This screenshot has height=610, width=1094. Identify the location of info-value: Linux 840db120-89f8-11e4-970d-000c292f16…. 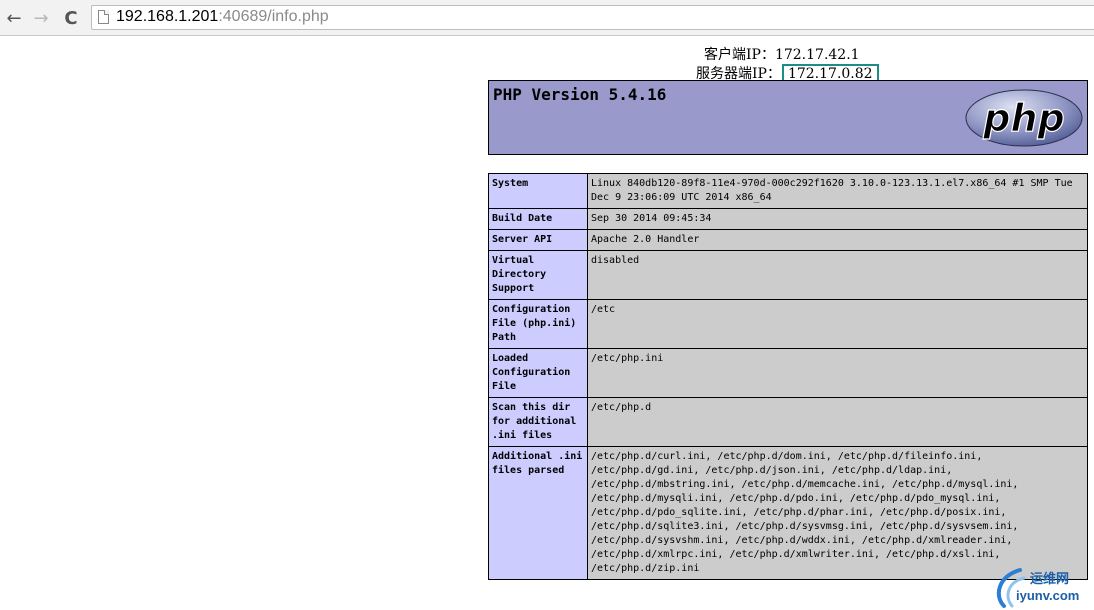
(837, 191).